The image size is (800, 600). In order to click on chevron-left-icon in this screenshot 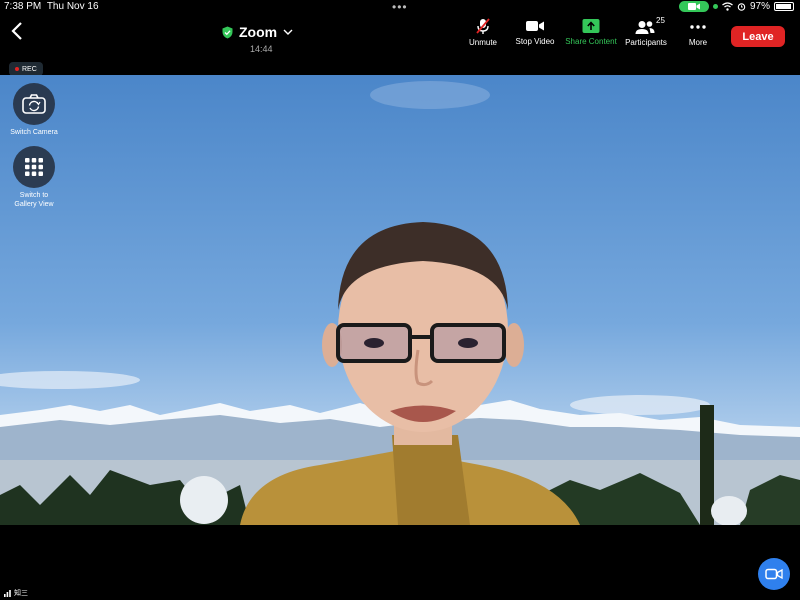, I will do `click(16, 31)`.